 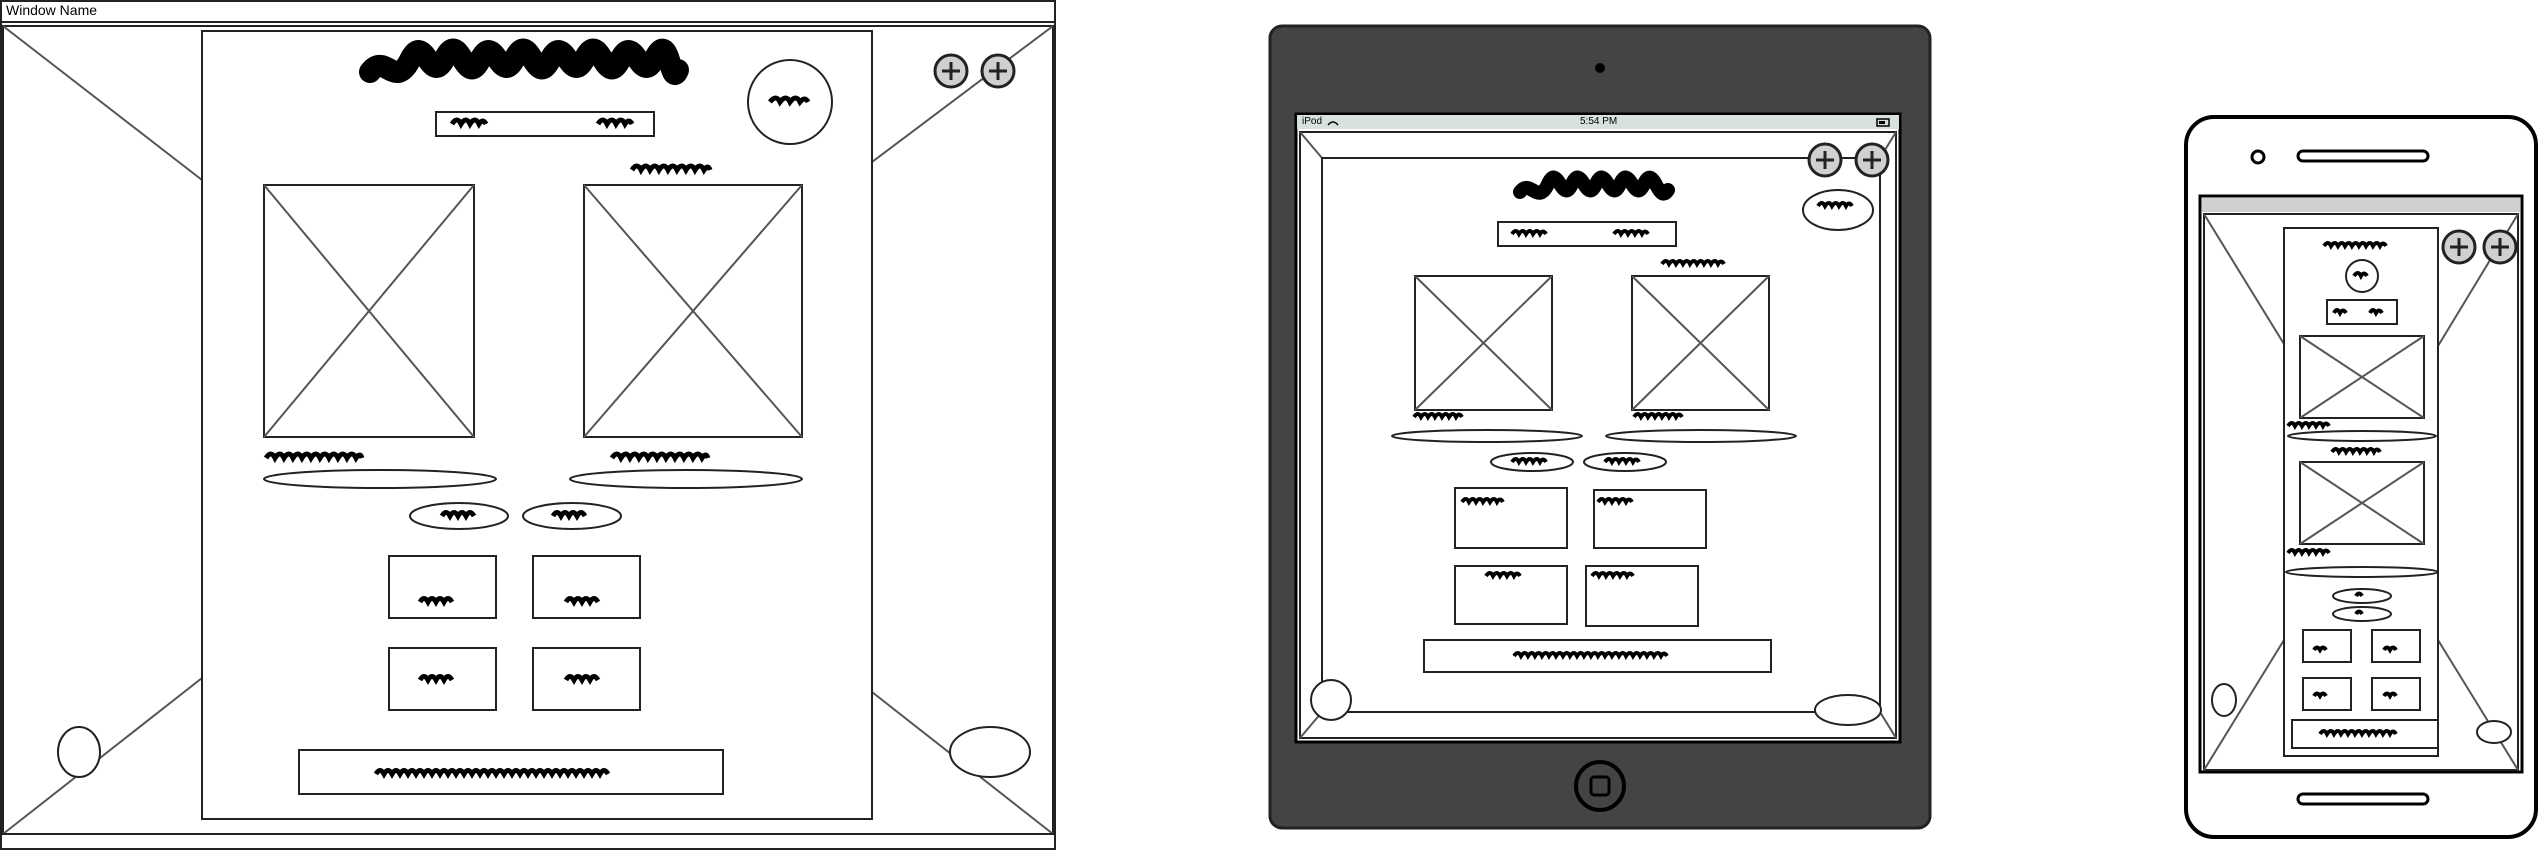 I want to click on logo-scribble, so click(x=1594, y=185).